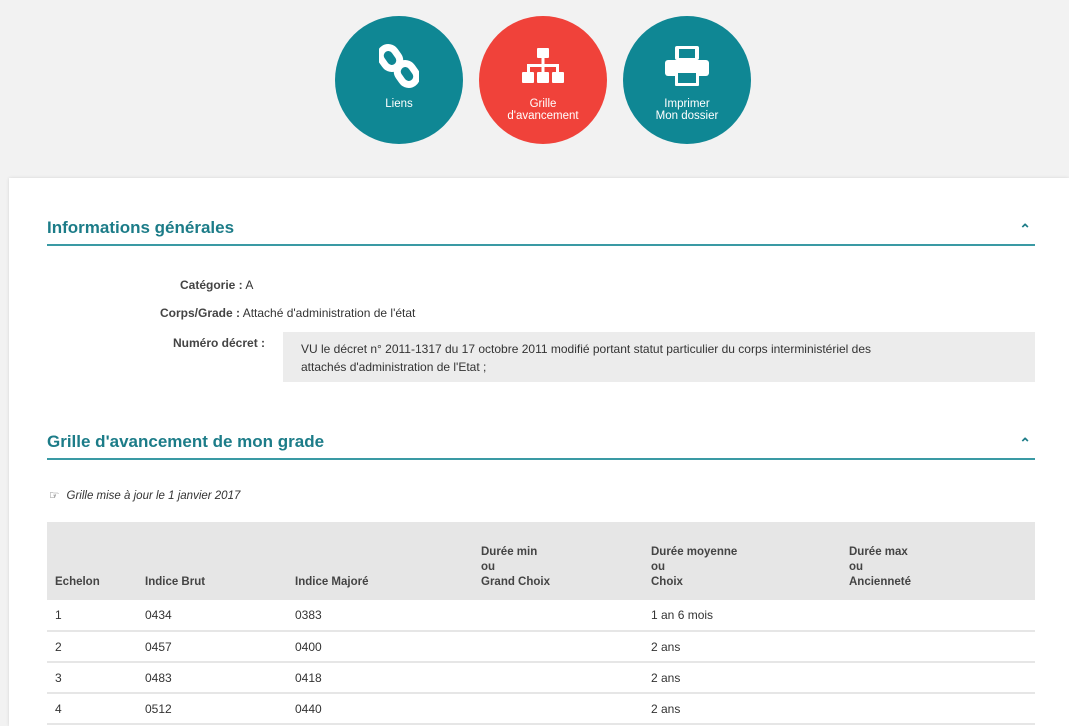 The height and width of the screenshot is (726, 1069). I want to click on table-row: 3 0483 0418 2 ans, so click(541, 678).